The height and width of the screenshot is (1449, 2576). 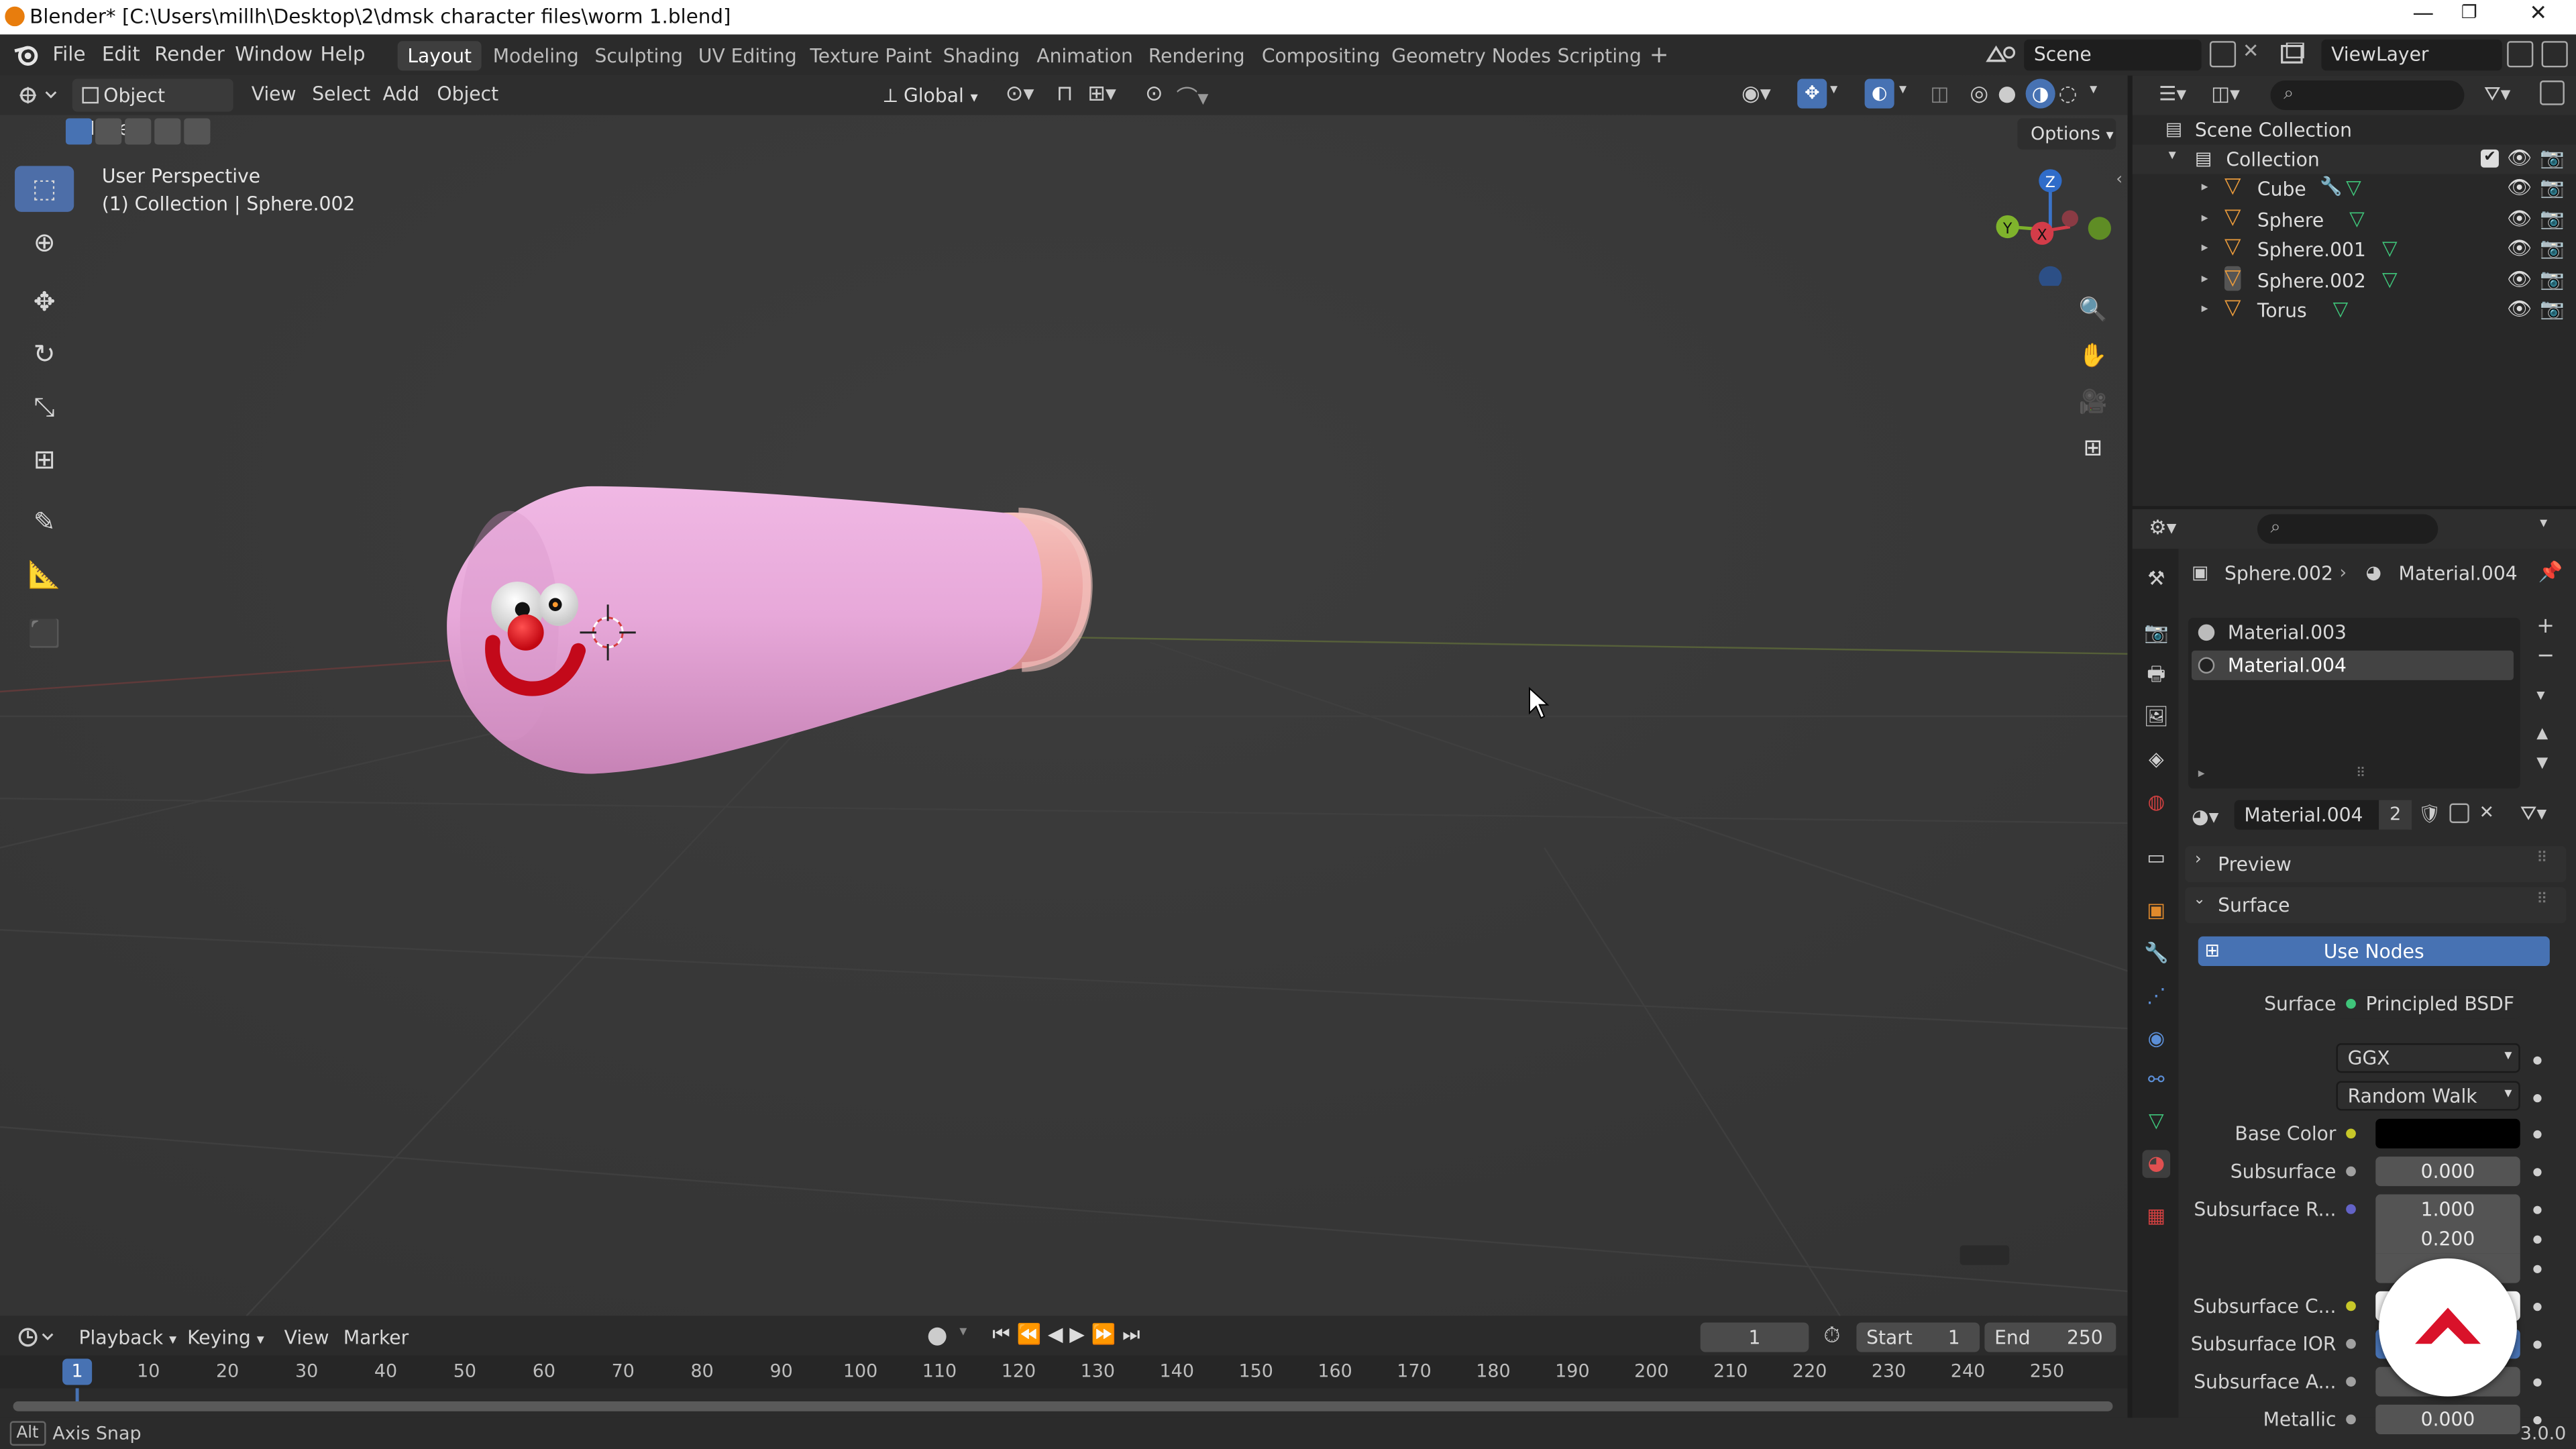 I want to click on add-material-slot-icon: +, so click(x=2545, y=626).